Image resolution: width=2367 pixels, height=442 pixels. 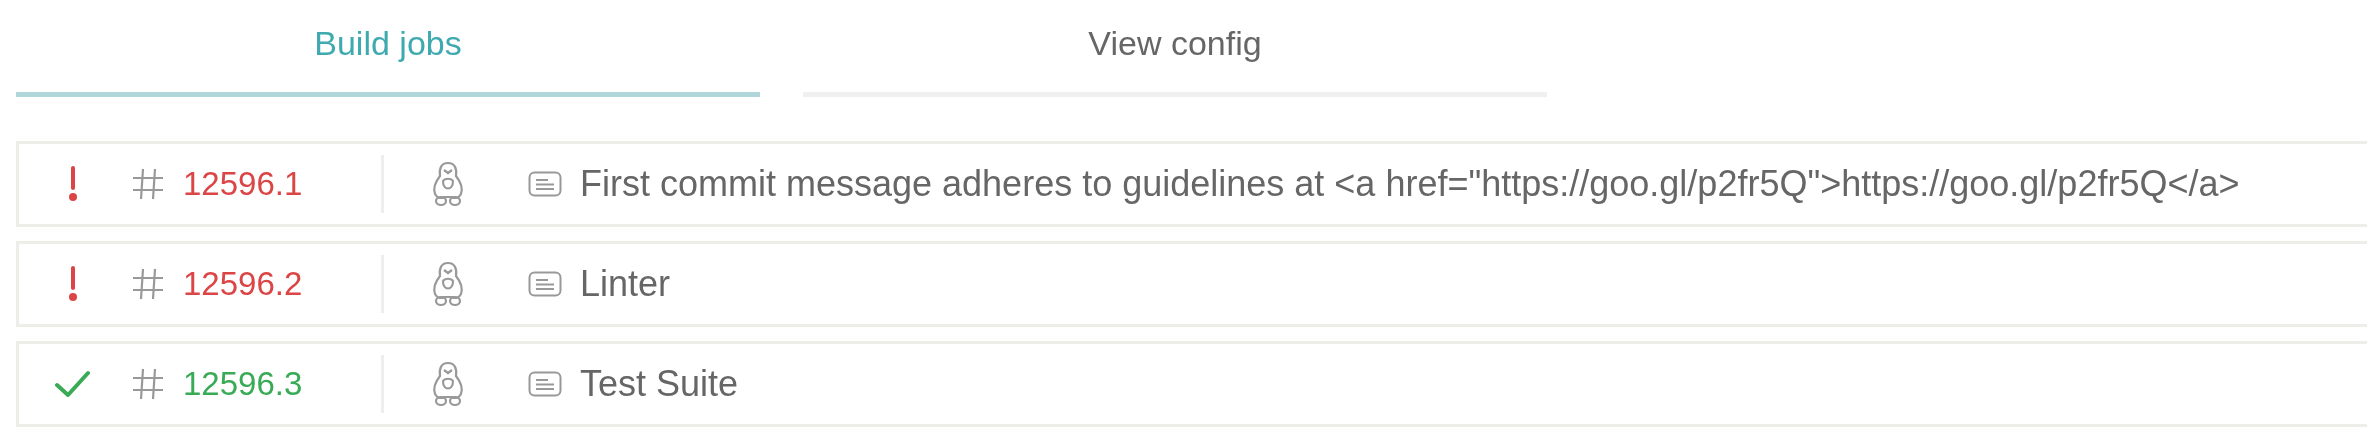 What do you see at coordinates (243, 184) in the screenshot?
I see `job-number: 12596.1` at bounding box center [243, 184].